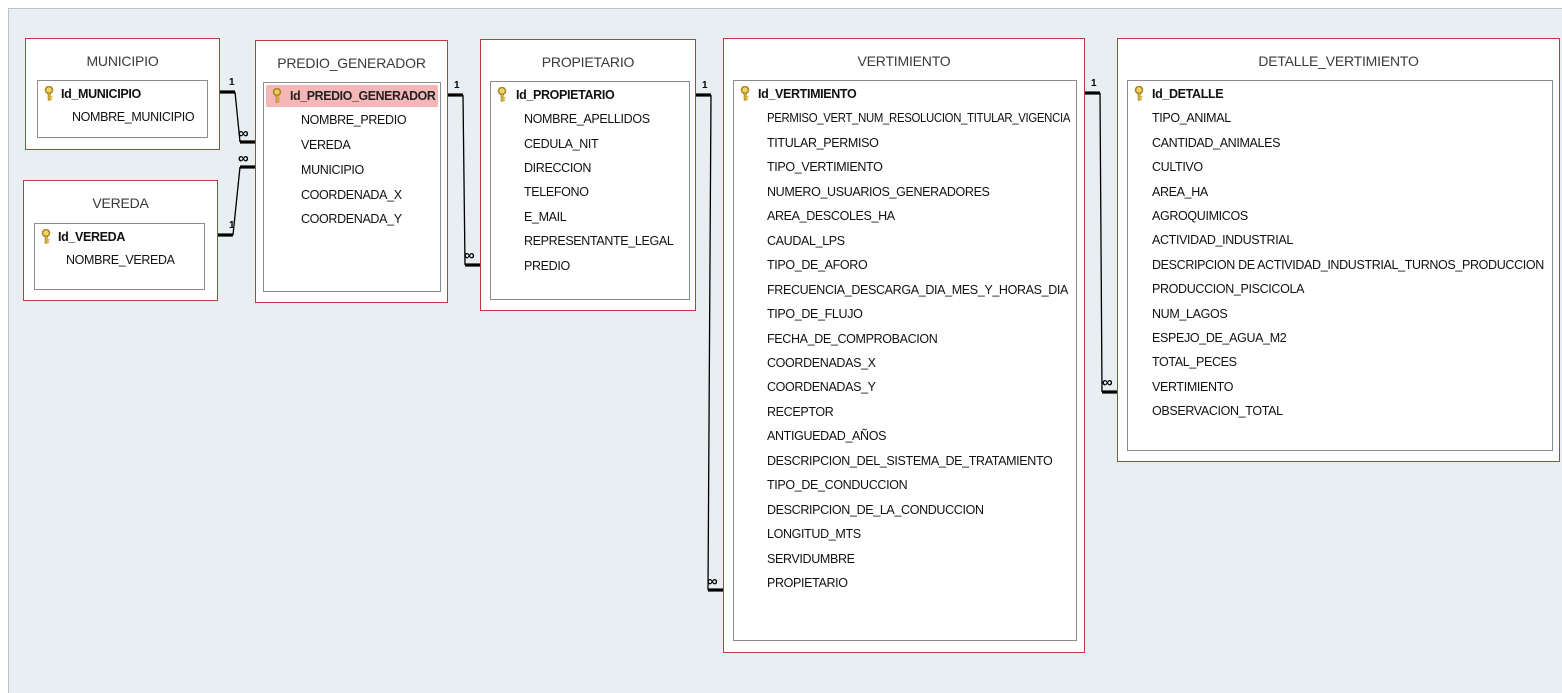 The image size is (1562, 693). What do you see at coordinates (807, 583) in the screenshot?
I see `field-name: PROPIETARIO` at bounding box center [807, 583].